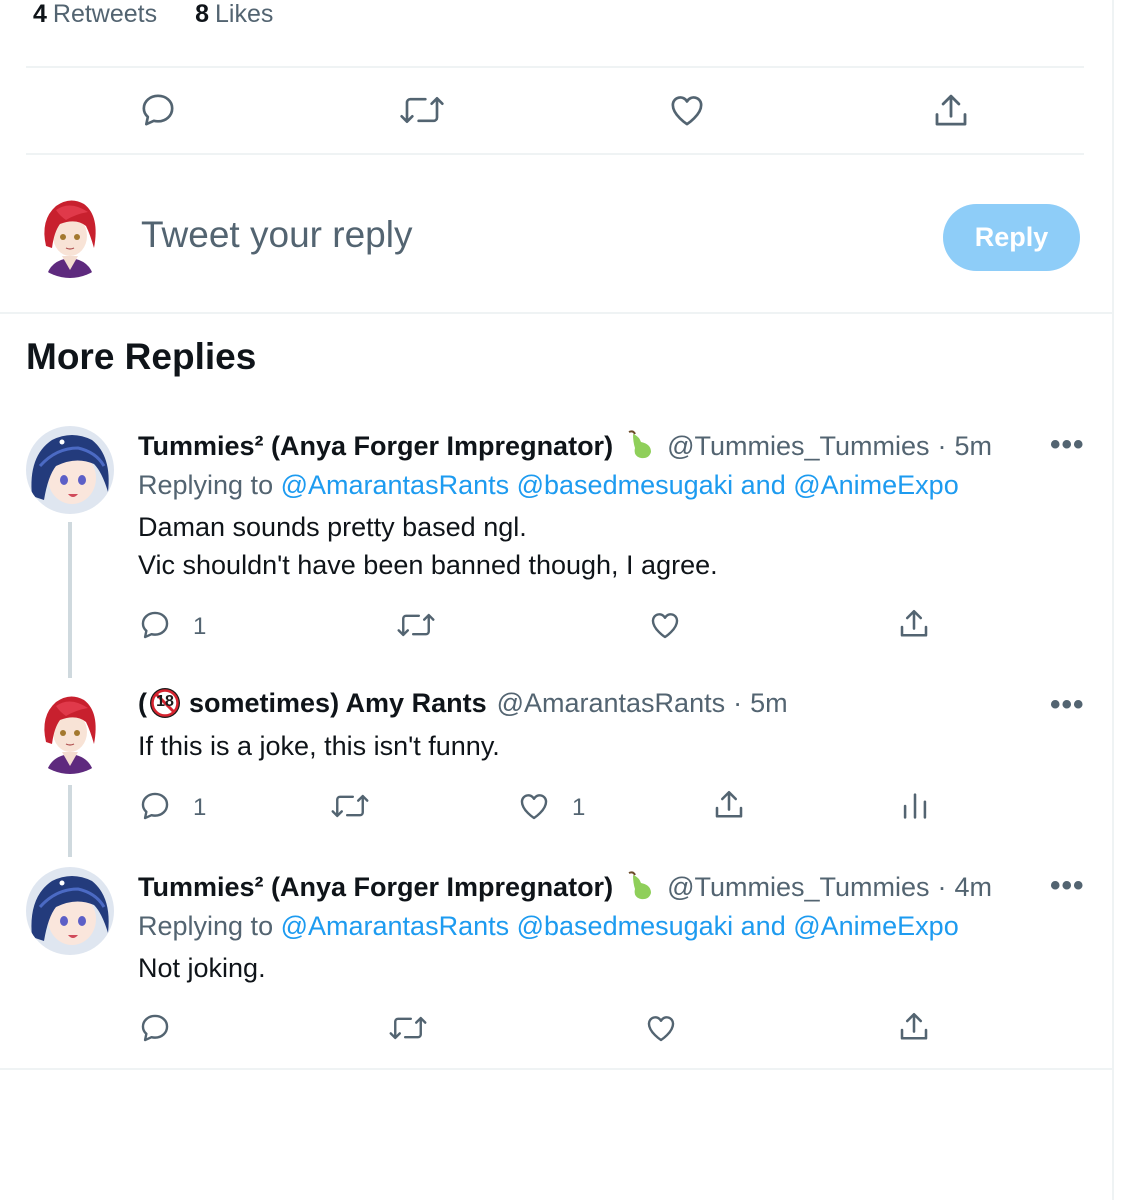  What do you see at coordinates (105, 14) in the screenshot?
I see `retweets-label: Retweets` at bounding box center [105, 14].